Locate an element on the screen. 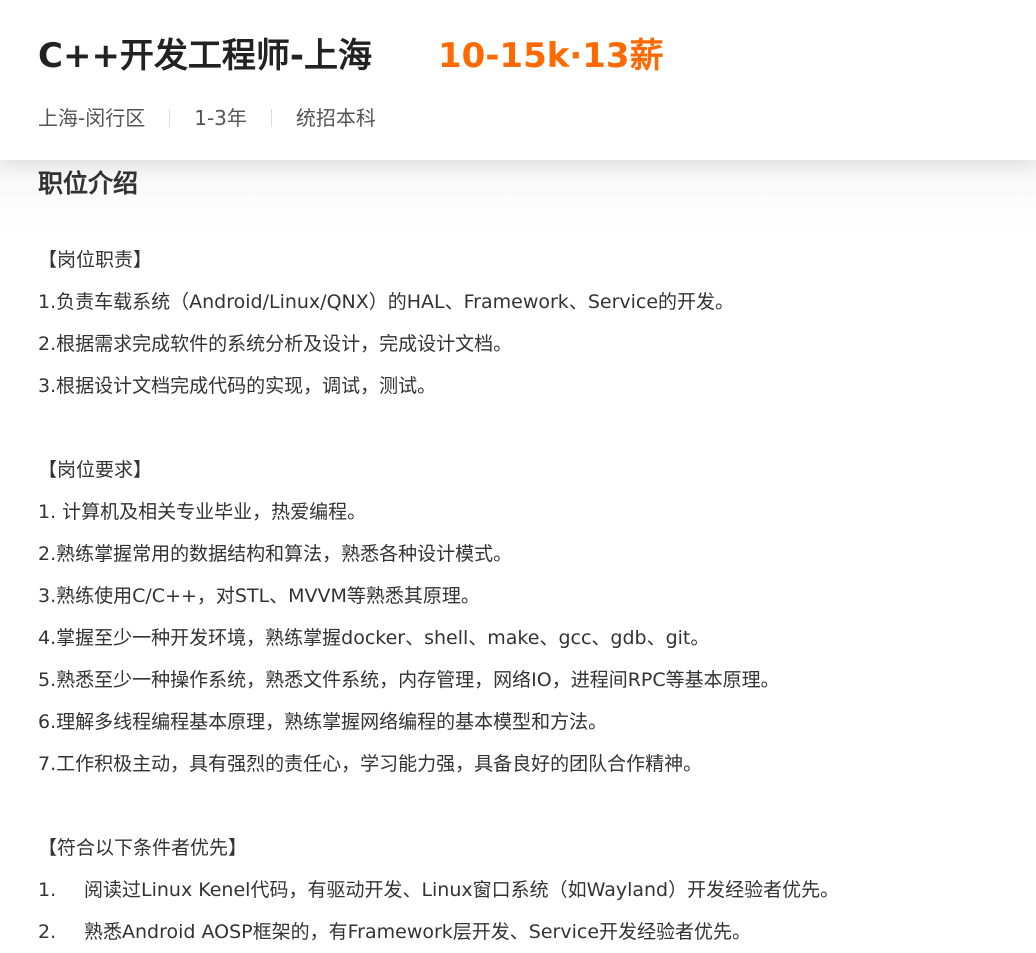 Image resolution: width=1036 pixels, height=953 pixels. requirement-item: 3.熟练使用C/C++，对STL、MVVM等熟悉其原理。 is located at coordinates (259, 596).